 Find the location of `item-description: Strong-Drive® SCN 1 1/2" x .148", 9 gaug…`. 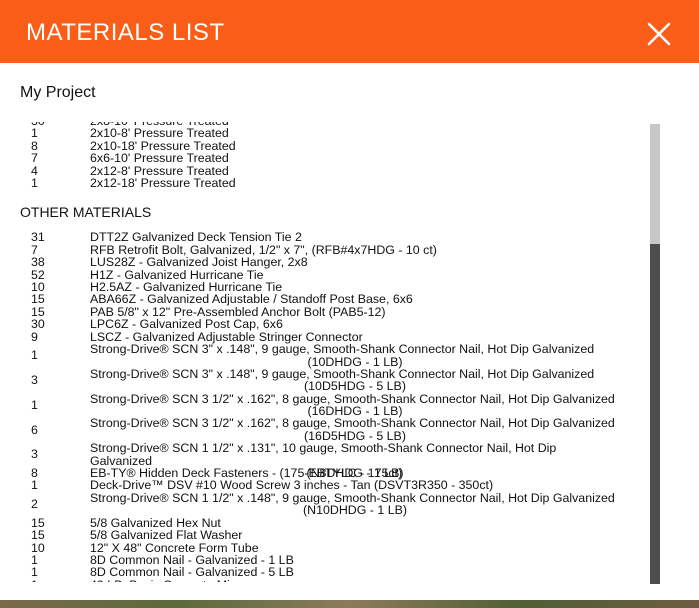

item-description: Strong-Drive® SCN 1 1/2" x .148", 9 gaug… is located at coordinates (355, 504).